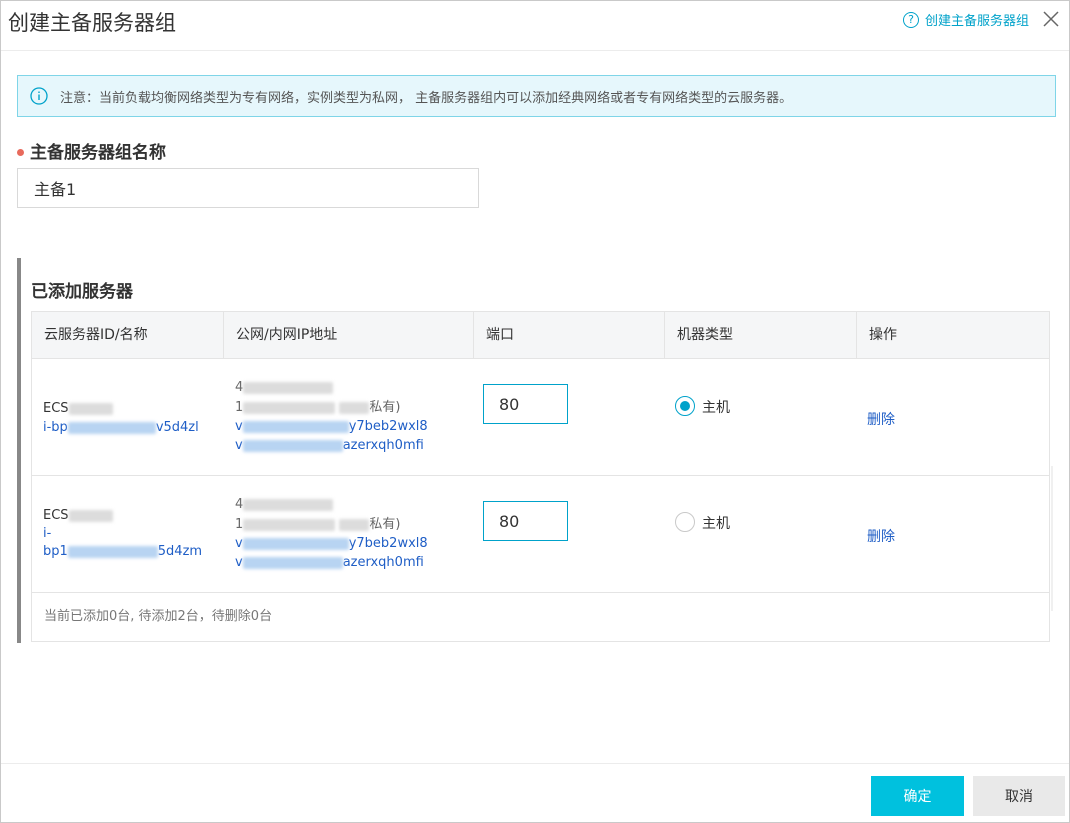 The height and width of the screenshot is (823, 1070). I want to click on servers-summary: 当前已添加0台, 待添加2台，待删除0台, so click(158, 616).